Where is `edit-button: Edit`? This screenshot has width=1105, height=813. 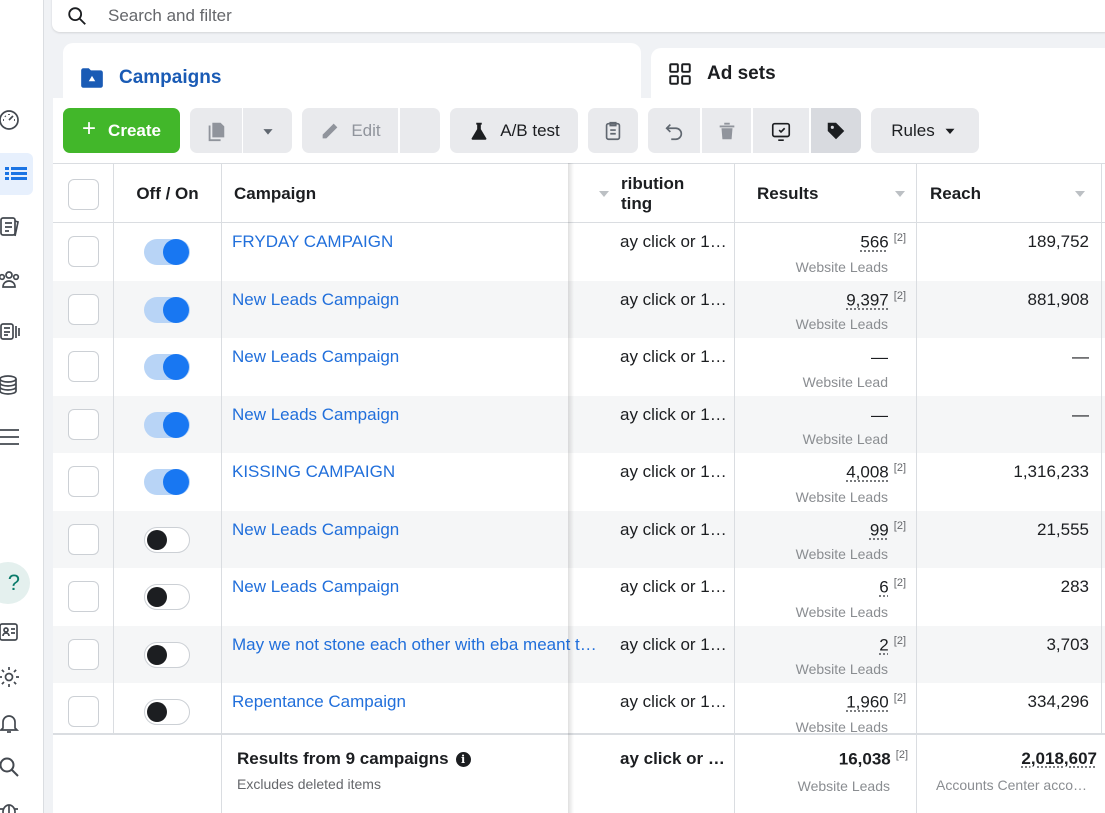 edit-button: Edit is located at coordinates (350, 130).